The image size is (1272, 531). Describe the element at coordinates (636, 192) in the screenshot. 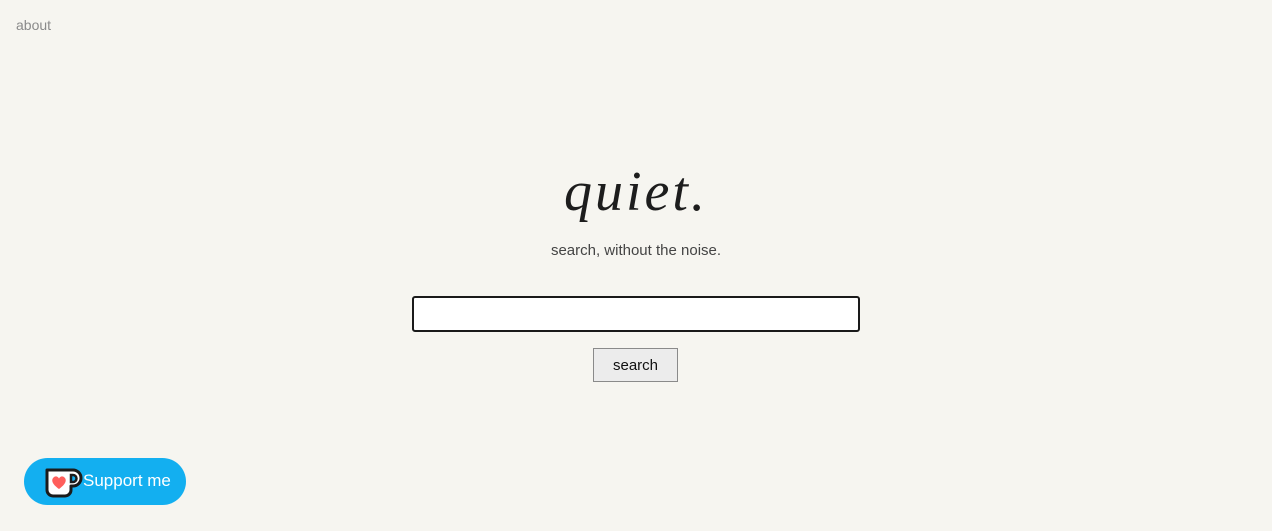

I see `site-logo: quiet.` at that location.